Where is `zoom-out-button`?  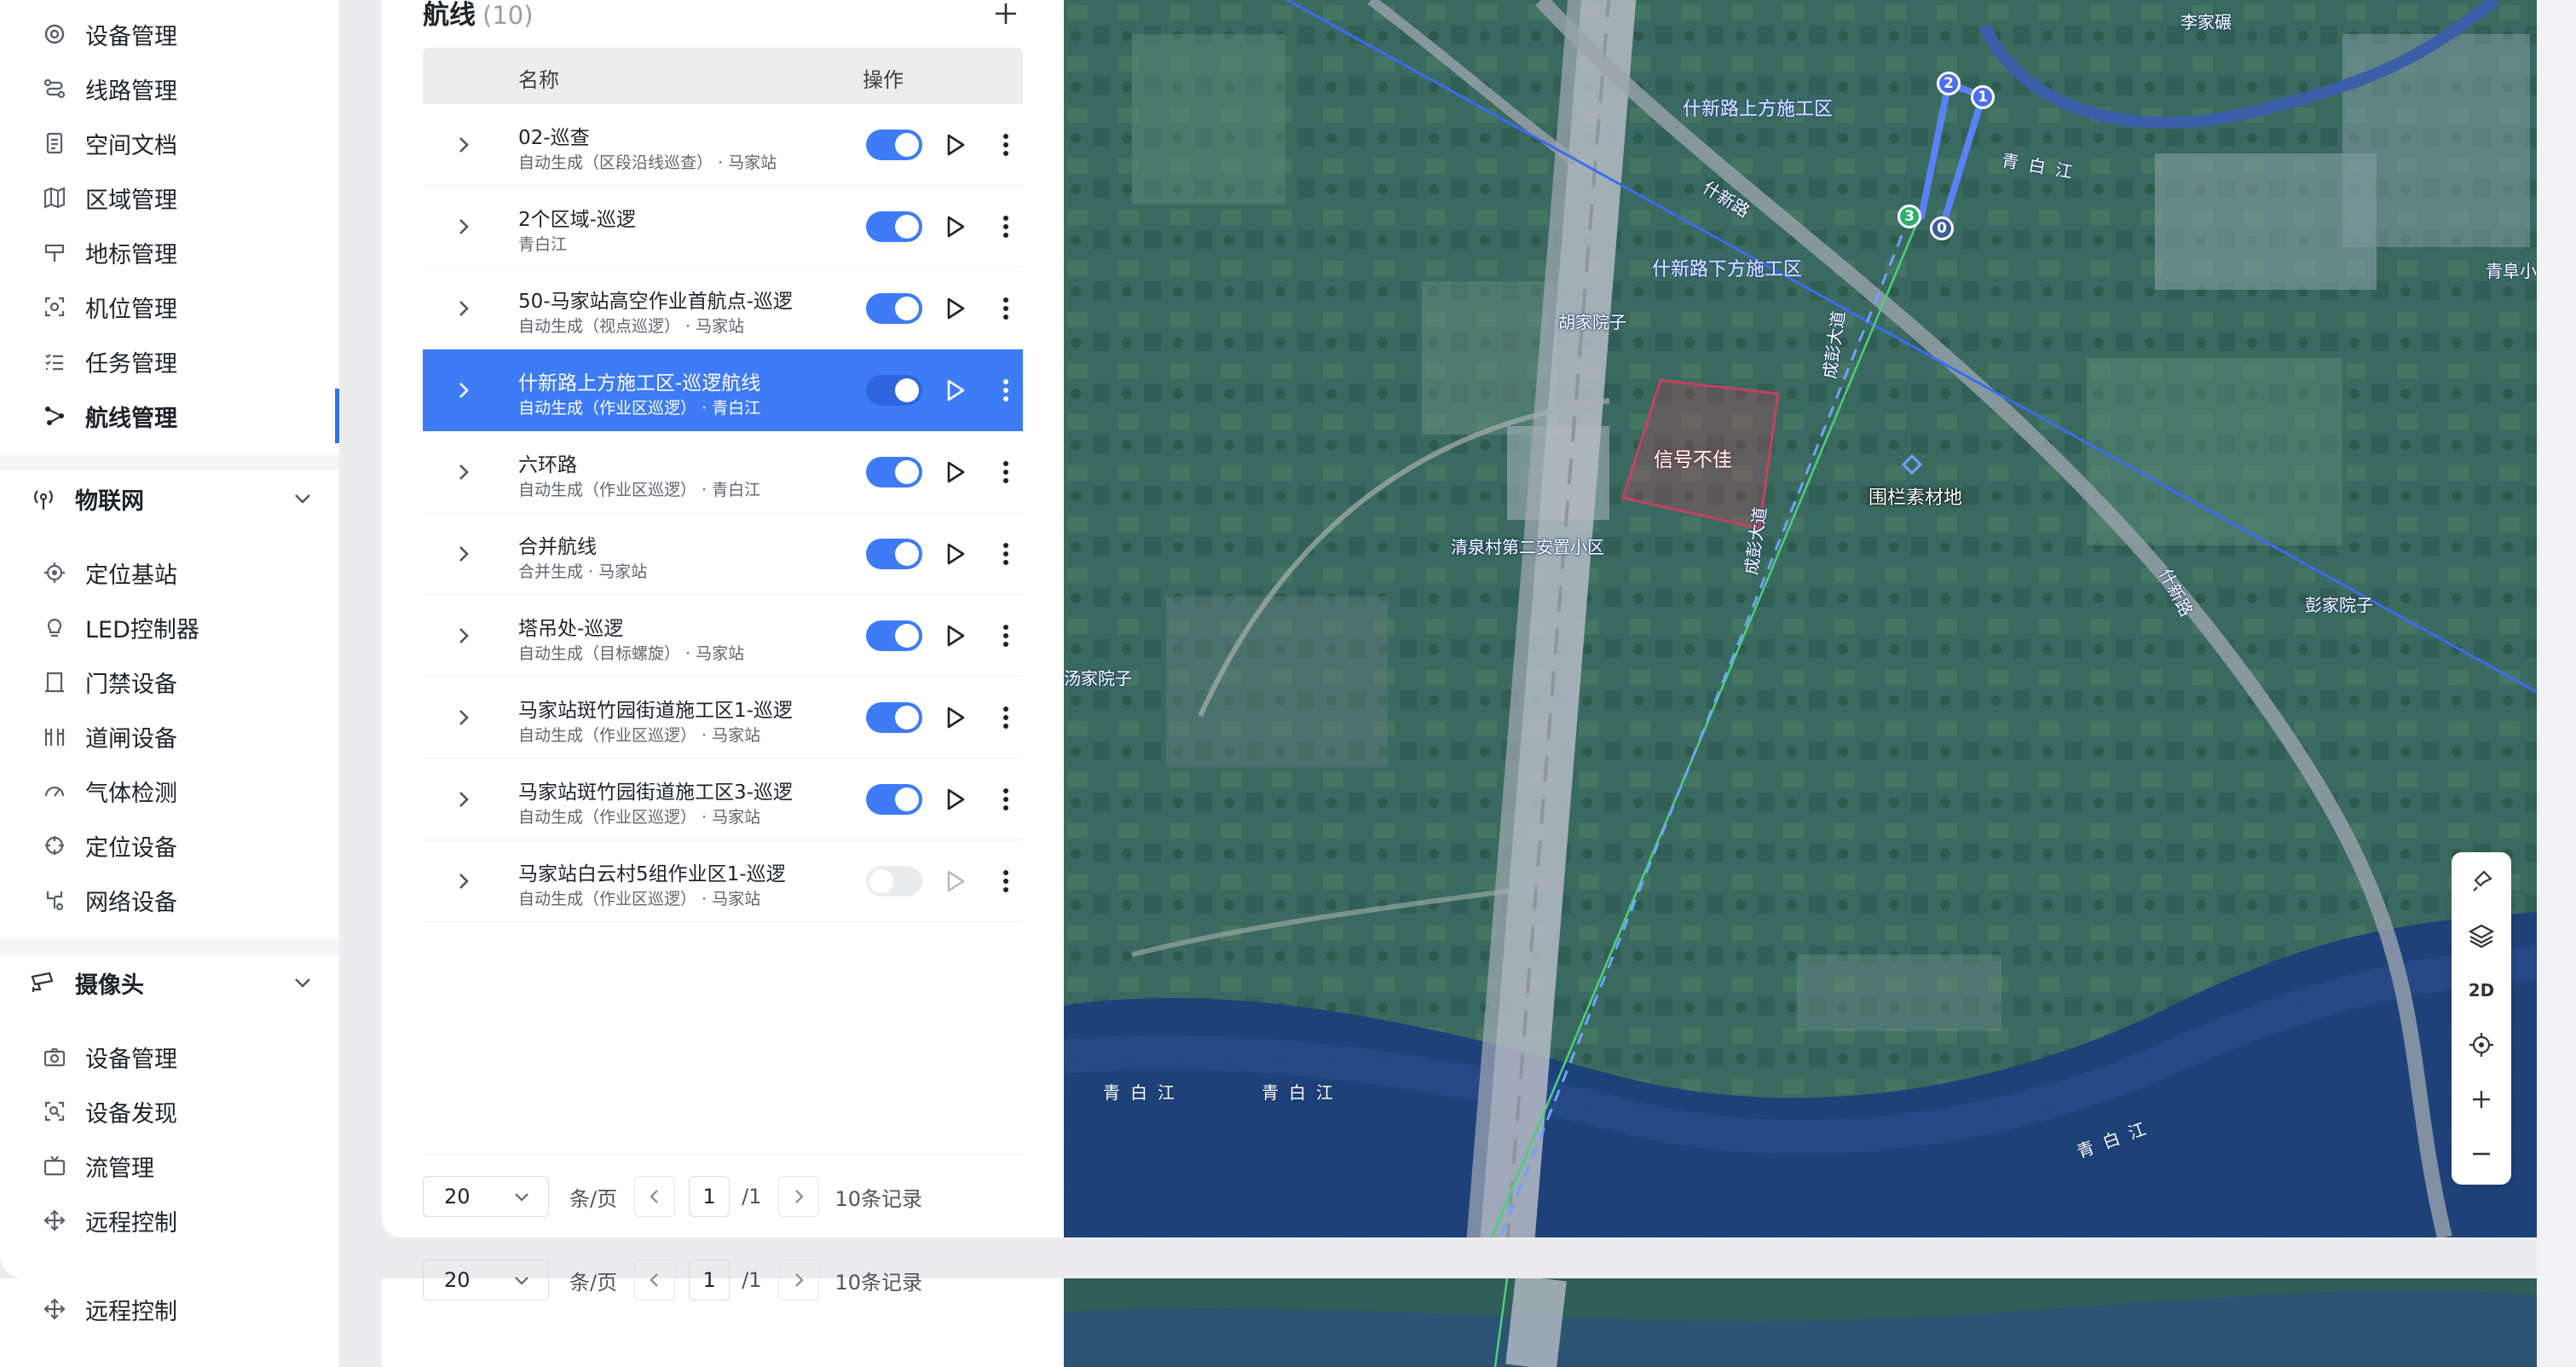
zoom-out-button is located at coordinates (2481, 1154).